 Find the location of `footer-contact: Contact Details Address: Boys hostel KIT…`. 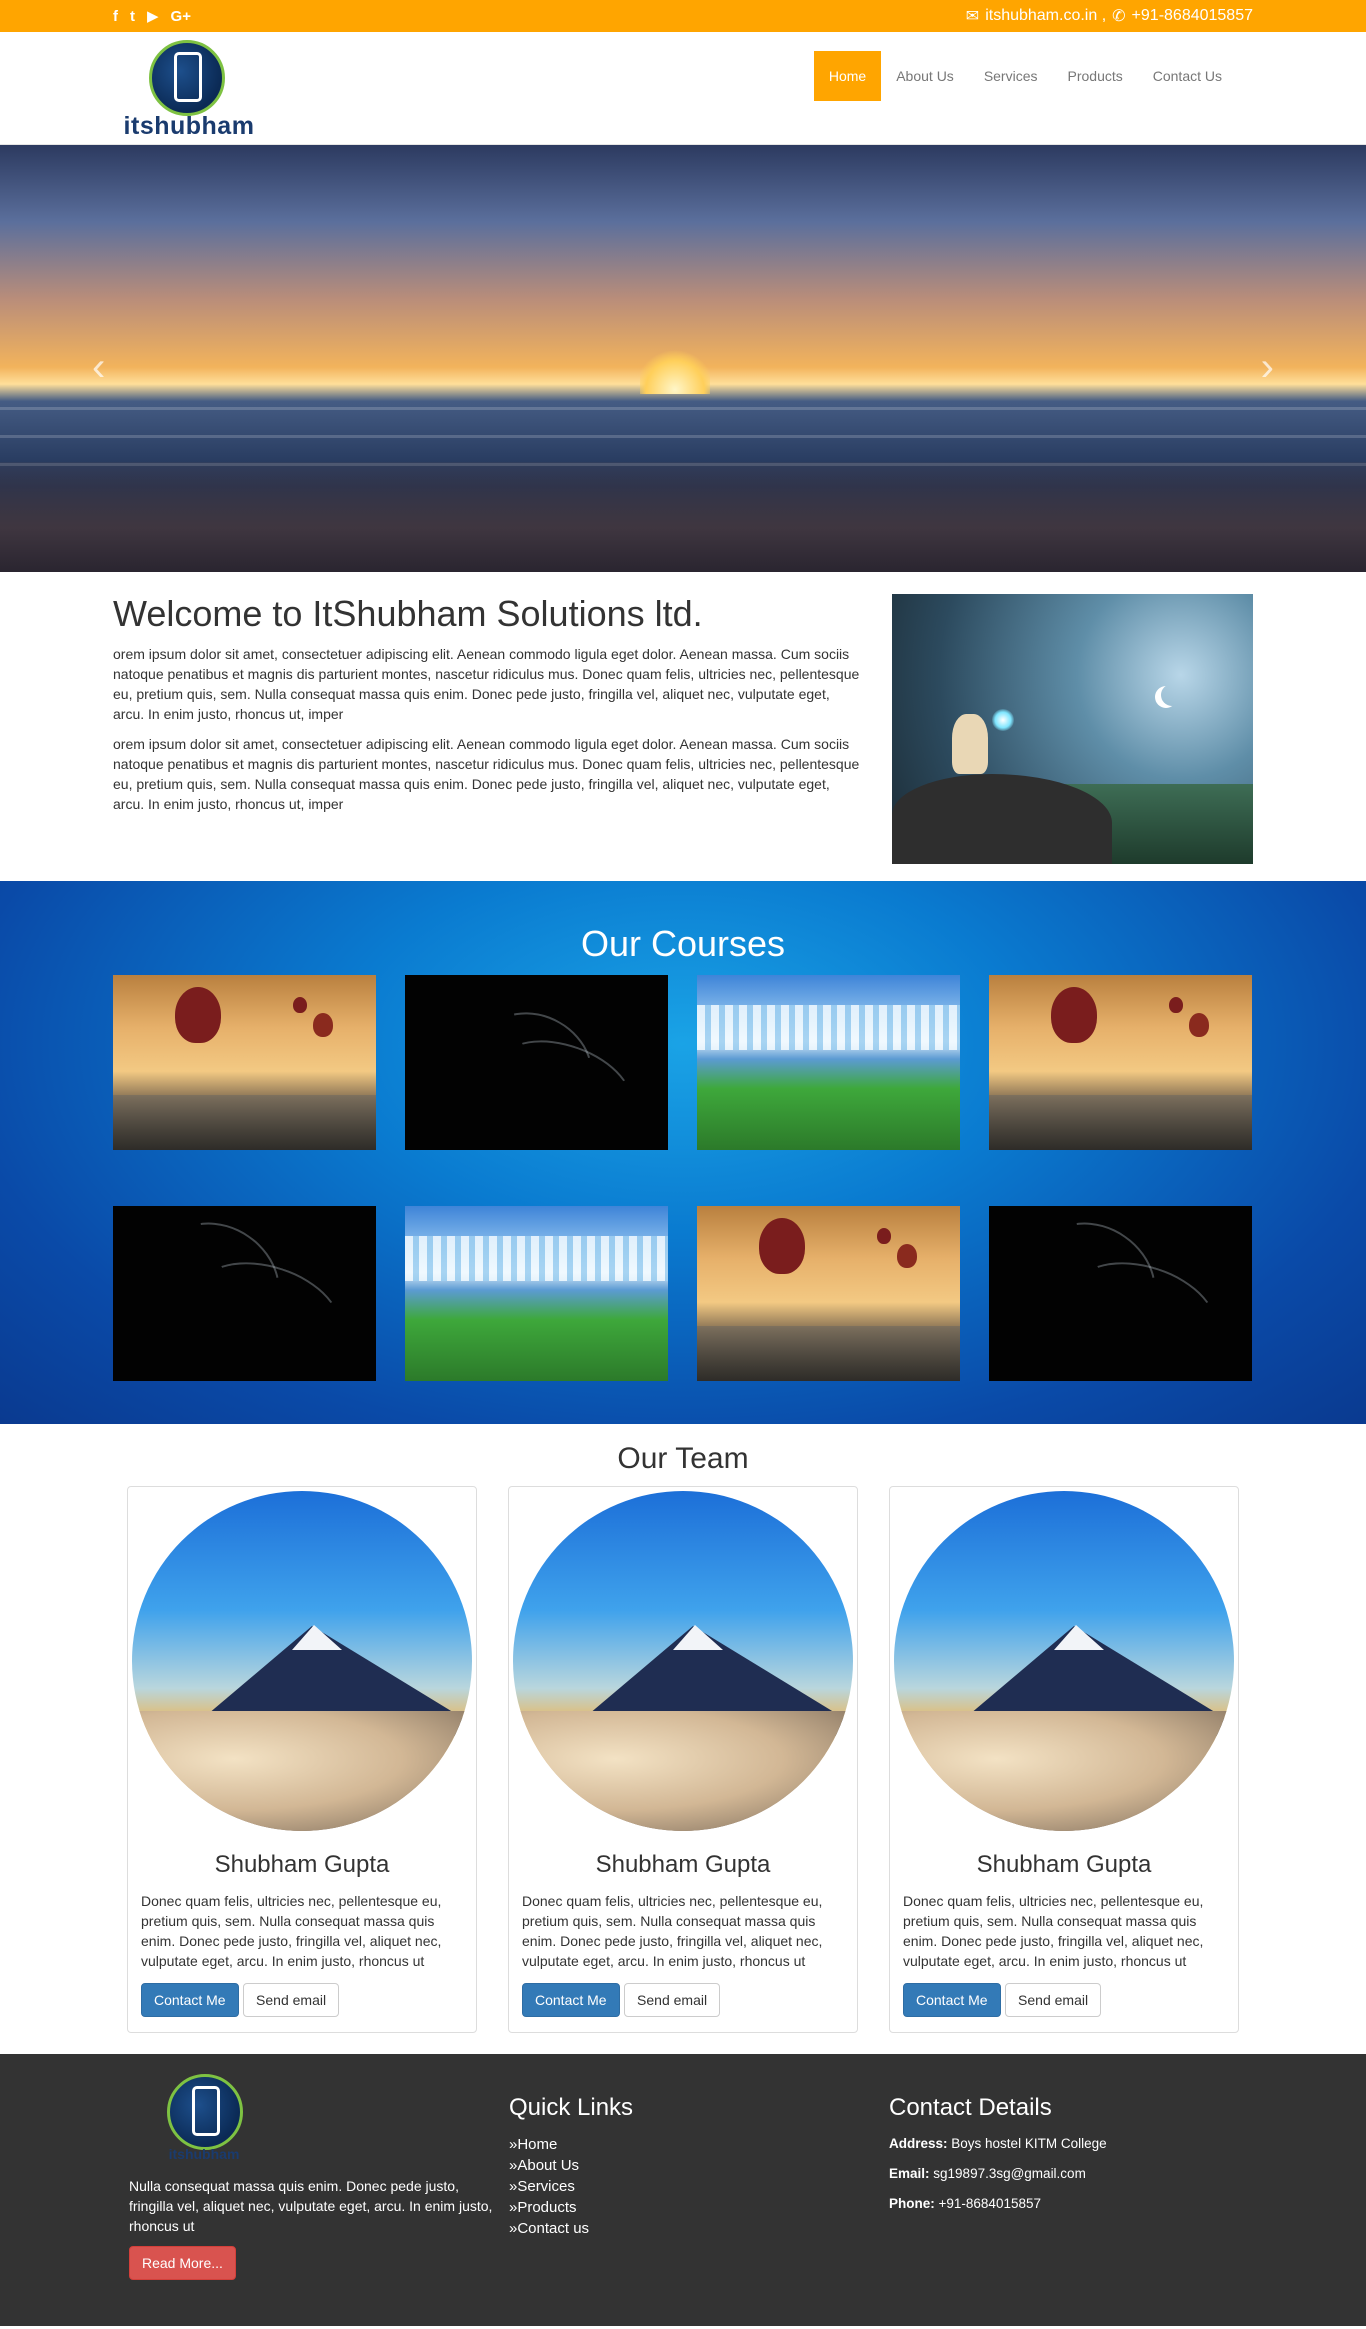

footer-contact: Contact Details Address: Boys hostel KIT… is located at coordinates (1063, 2177).